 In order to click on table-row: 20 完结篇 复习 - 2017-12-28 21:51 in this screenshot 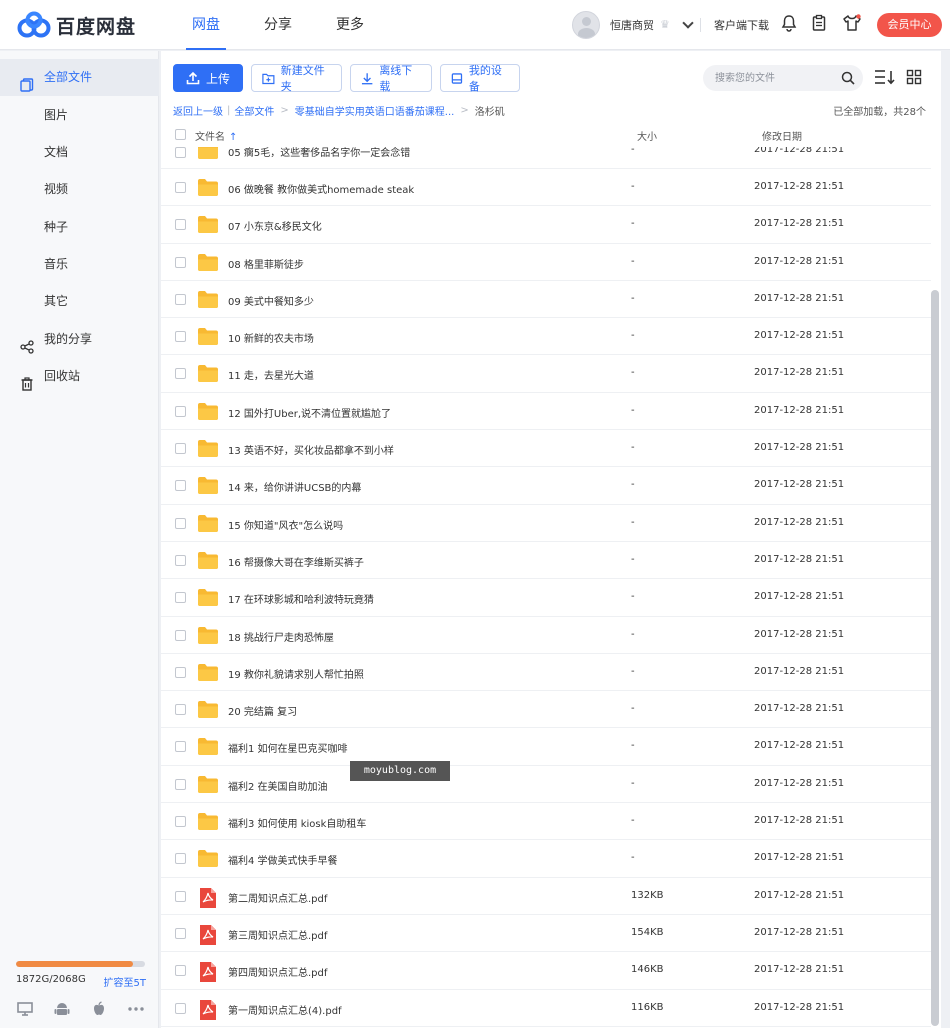, I will do `click(546, 710)`.